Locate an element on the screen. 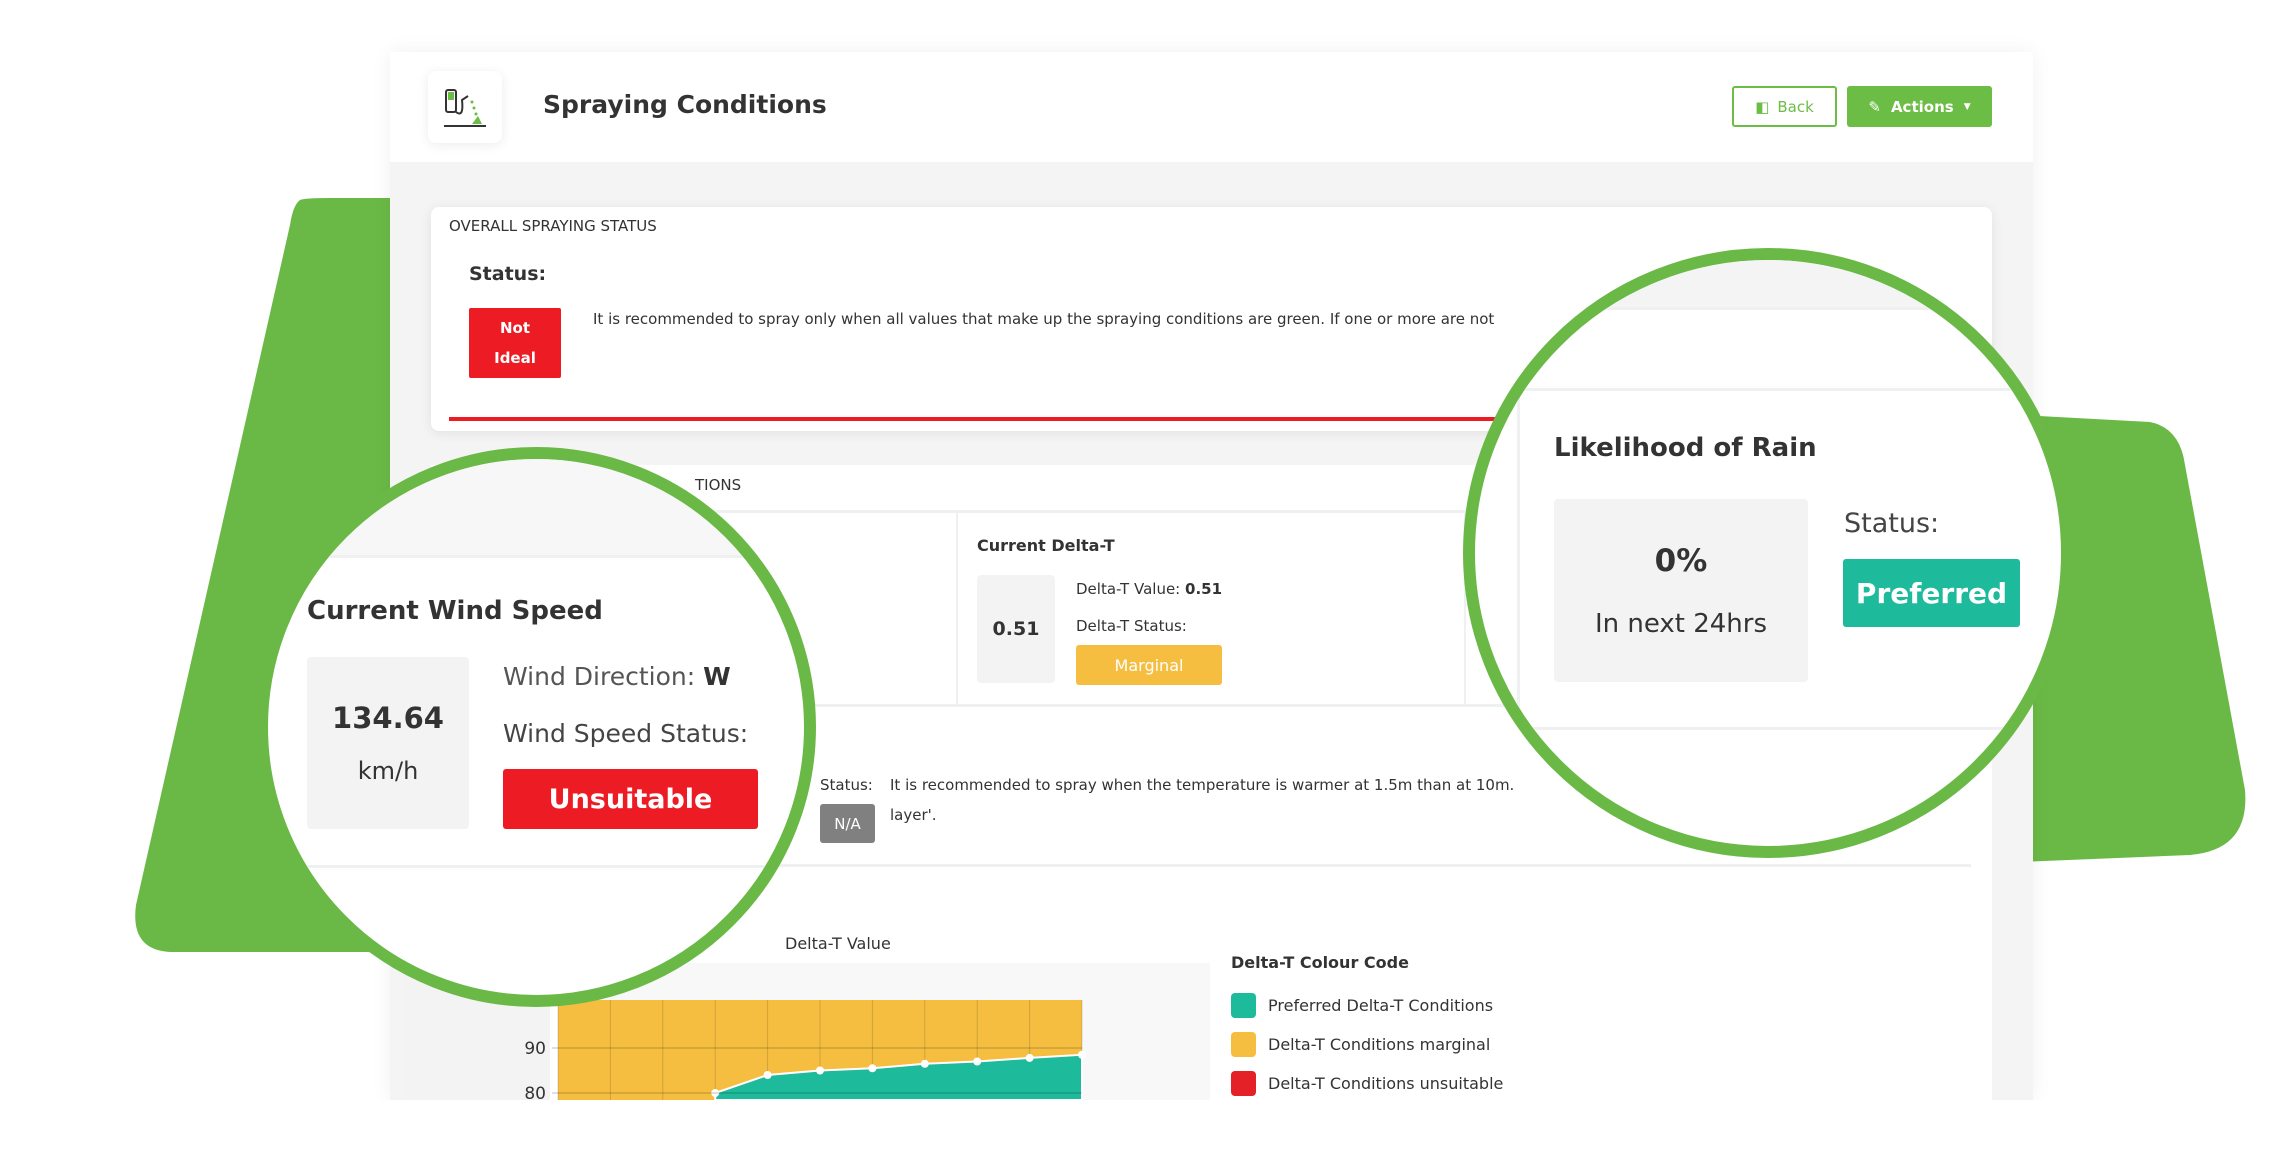 The height and width of the screenshot is (1170, 2290). wind-status-label: Wind Speed Status: is located at coordinates (626, 733).